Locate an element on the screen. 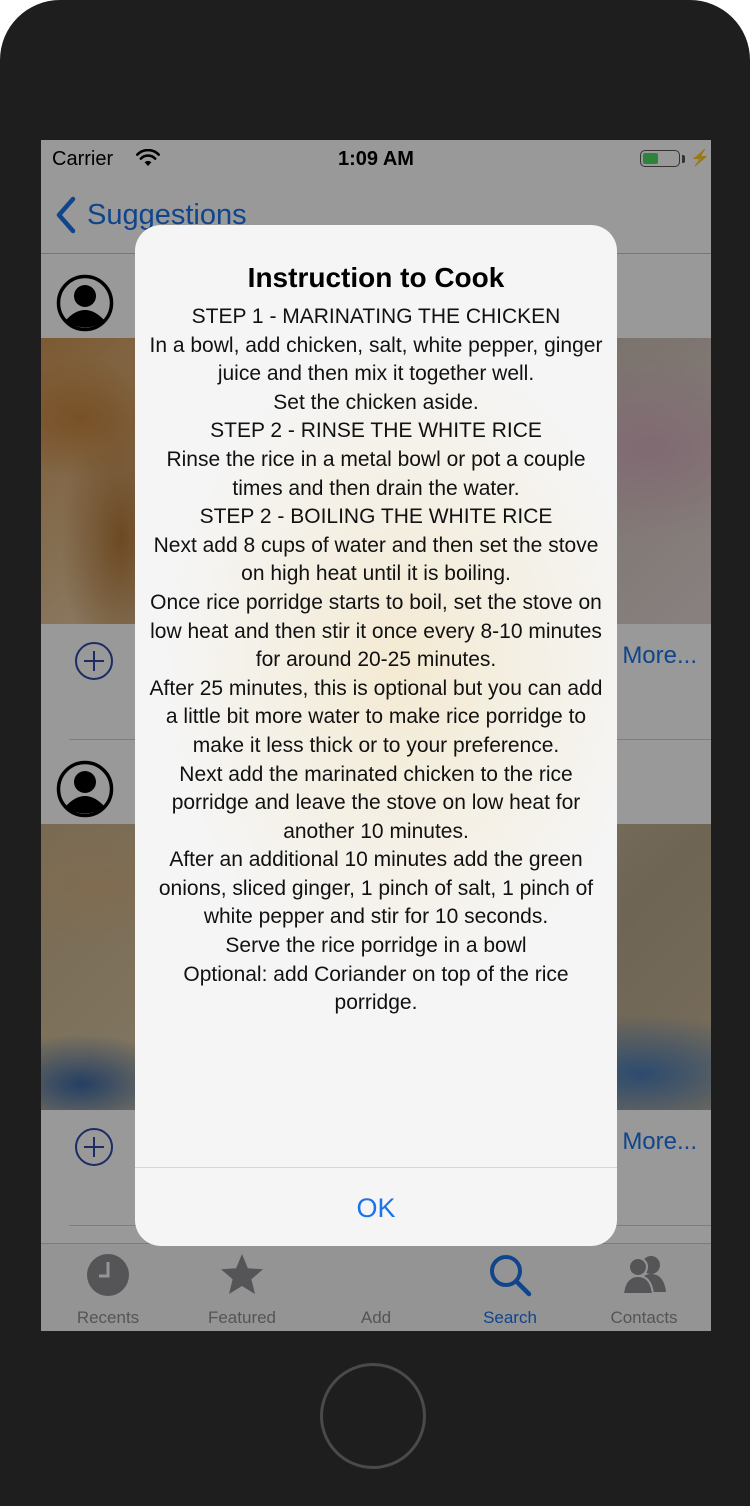 The height and width of the screenshot is (1506, 750). home-button is located at coordinates (373, 1416).